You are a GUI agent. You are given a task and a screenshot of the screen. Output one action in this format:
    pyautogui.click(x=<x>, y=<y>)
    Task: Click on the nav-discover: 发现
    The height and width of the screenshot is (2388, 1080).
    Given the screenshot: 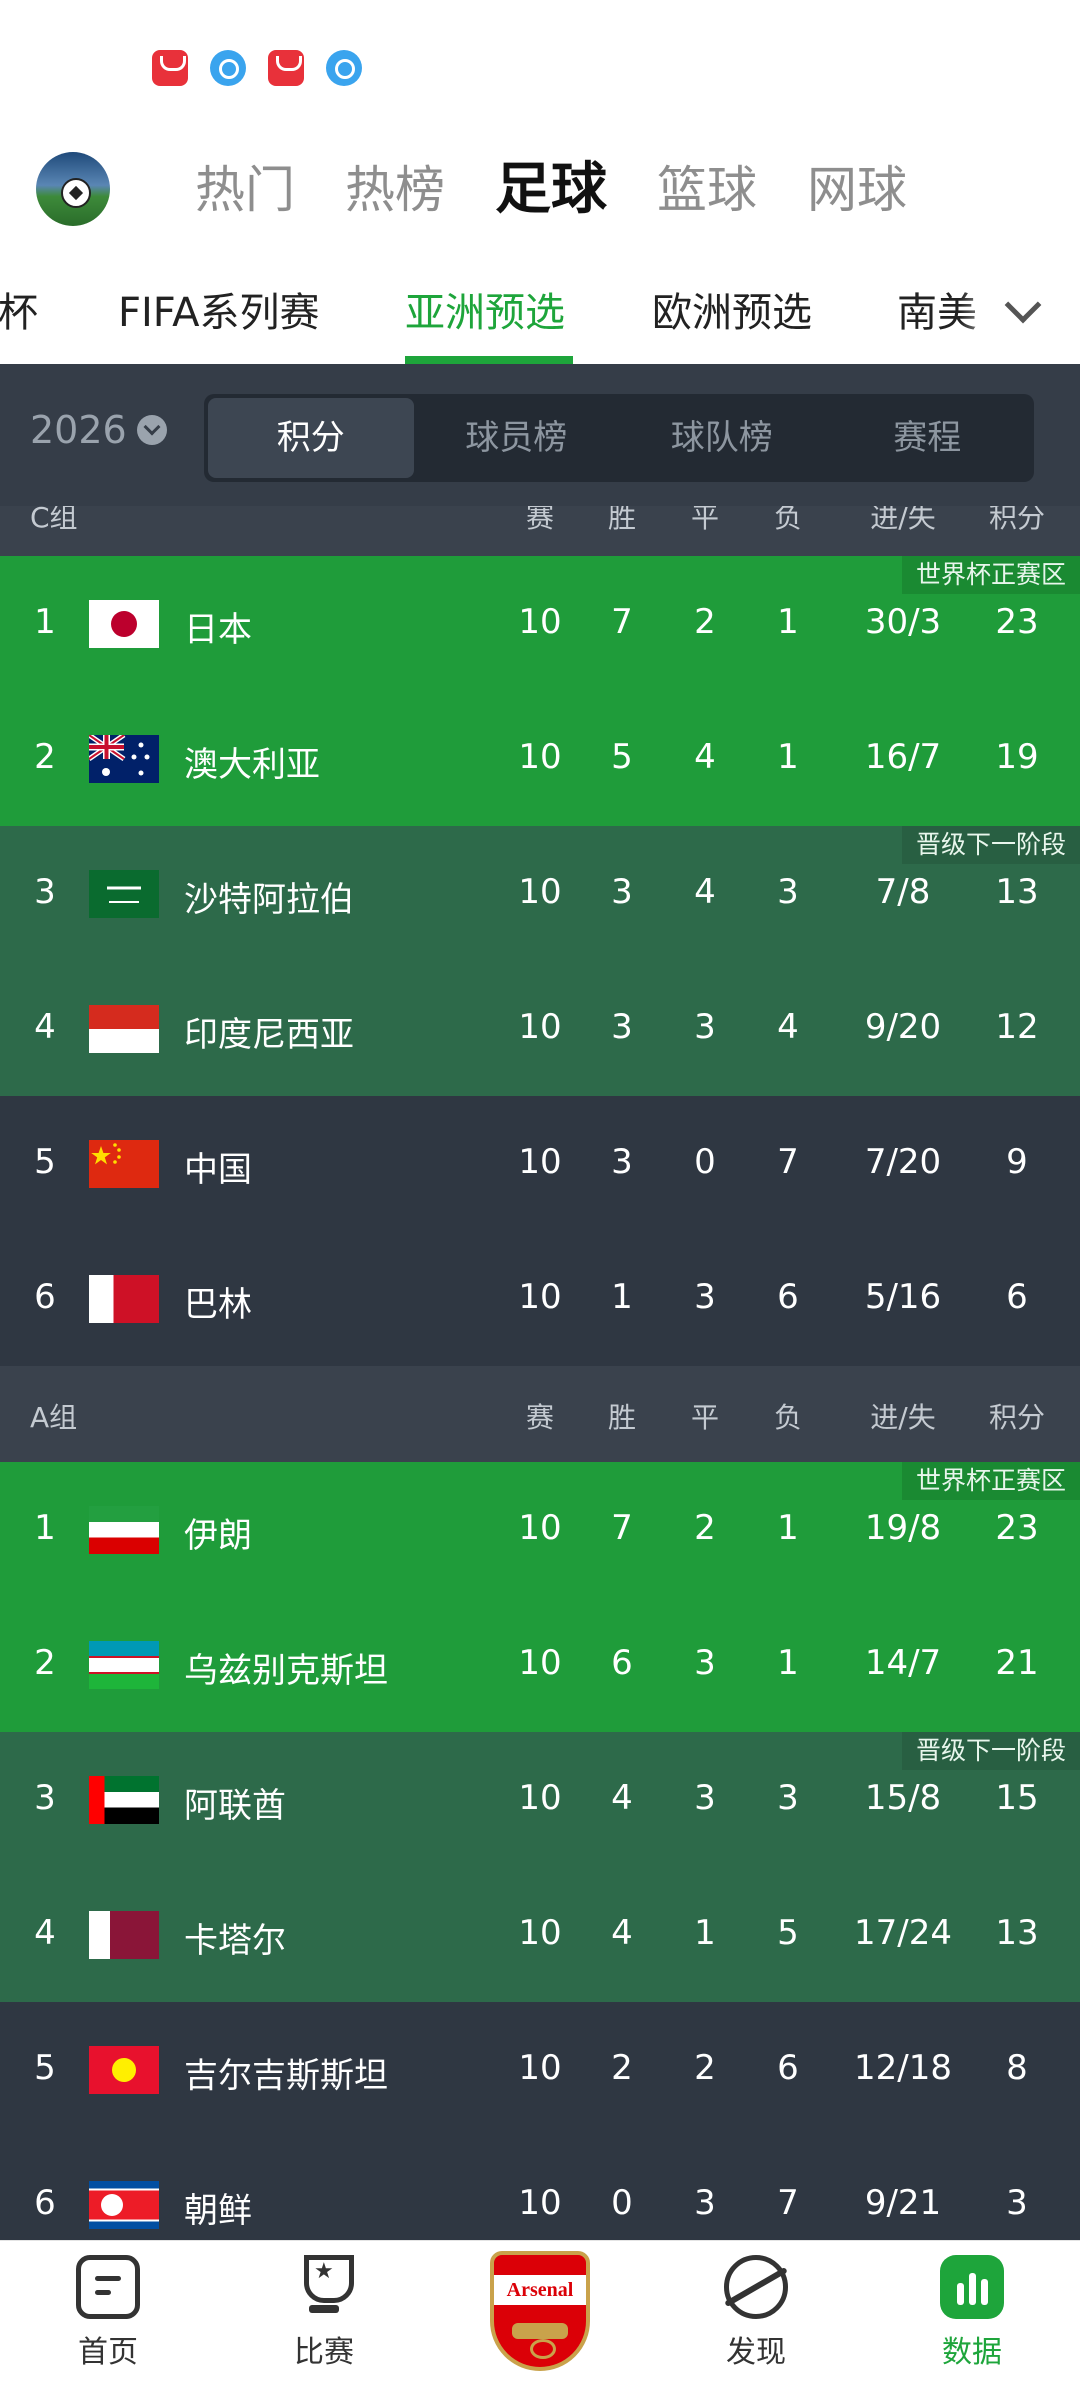 What is the action you would take?
    pyautogui.click(x=756, y=2313)
    